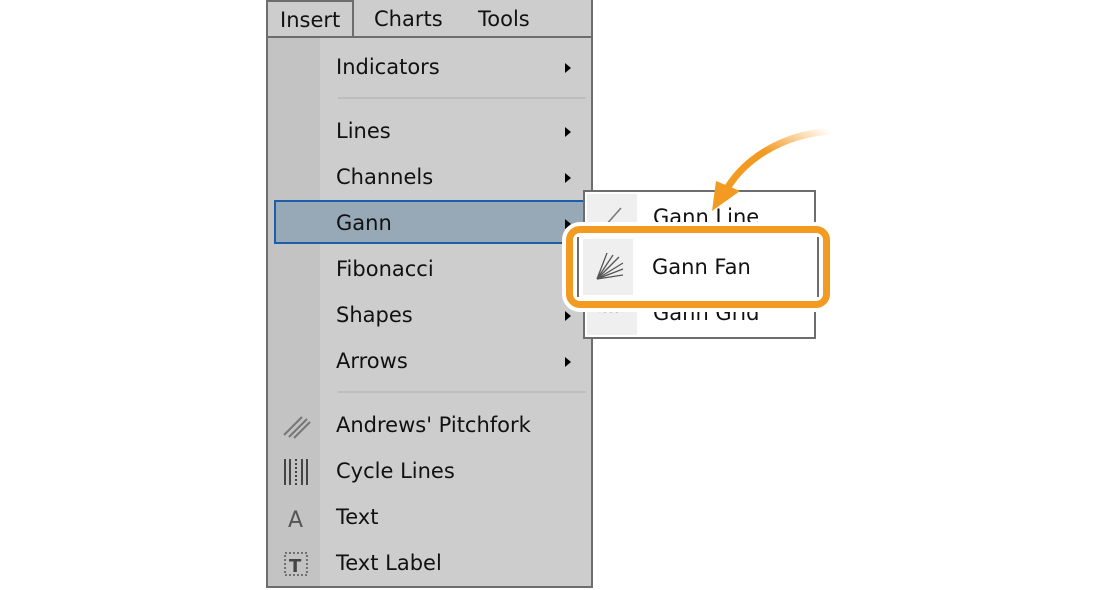  Describe the element at coordinates (433, 425) in the screenshot. I see `menu-item-label: Andrews' Pitchfork` at that location.